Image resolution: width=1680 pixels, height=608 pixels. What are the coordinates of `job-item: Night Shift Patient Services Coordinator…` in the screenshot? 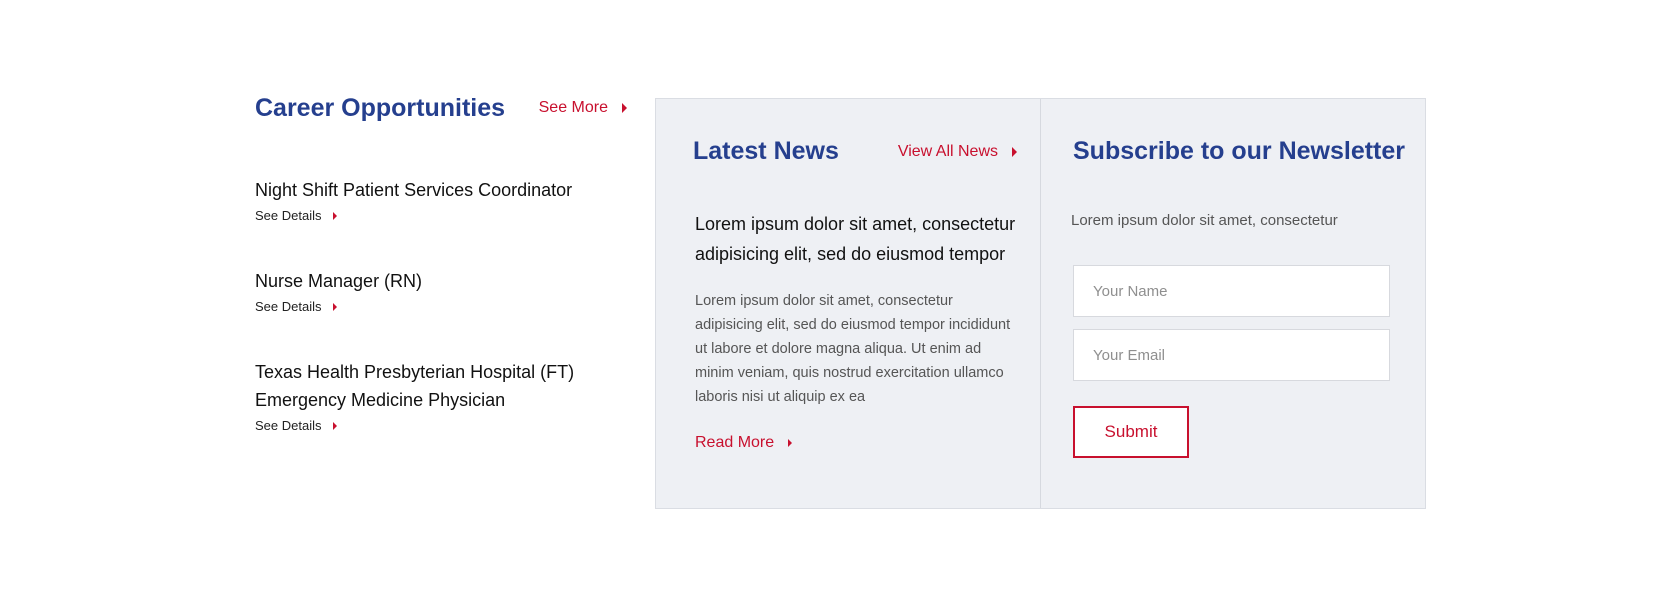 It's located at (441, 199).